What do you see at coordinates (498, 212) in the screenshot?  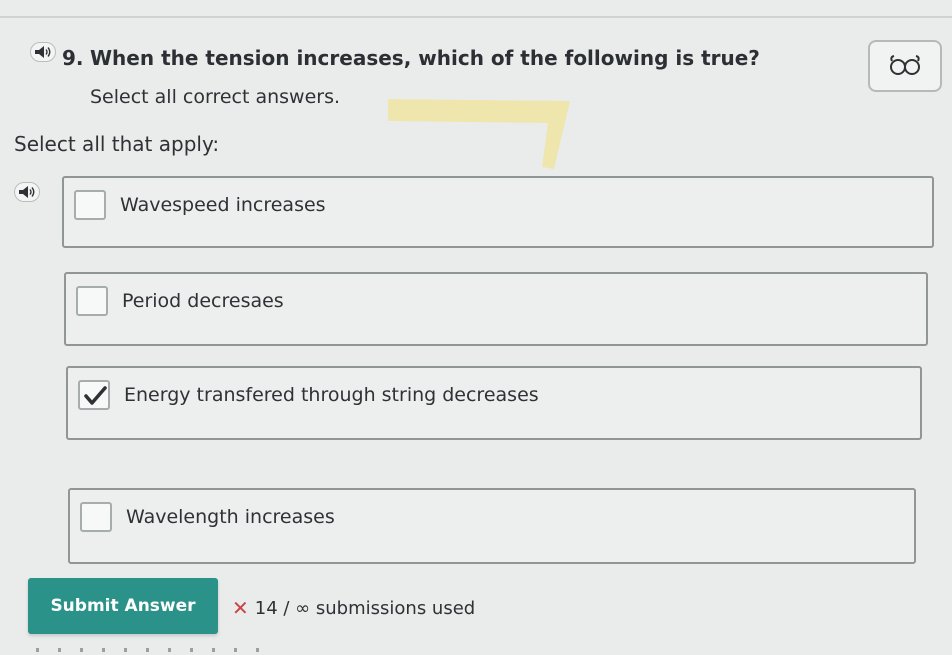 I see `answer-option: Wavespeed increases` at bounding box center [498, 212].